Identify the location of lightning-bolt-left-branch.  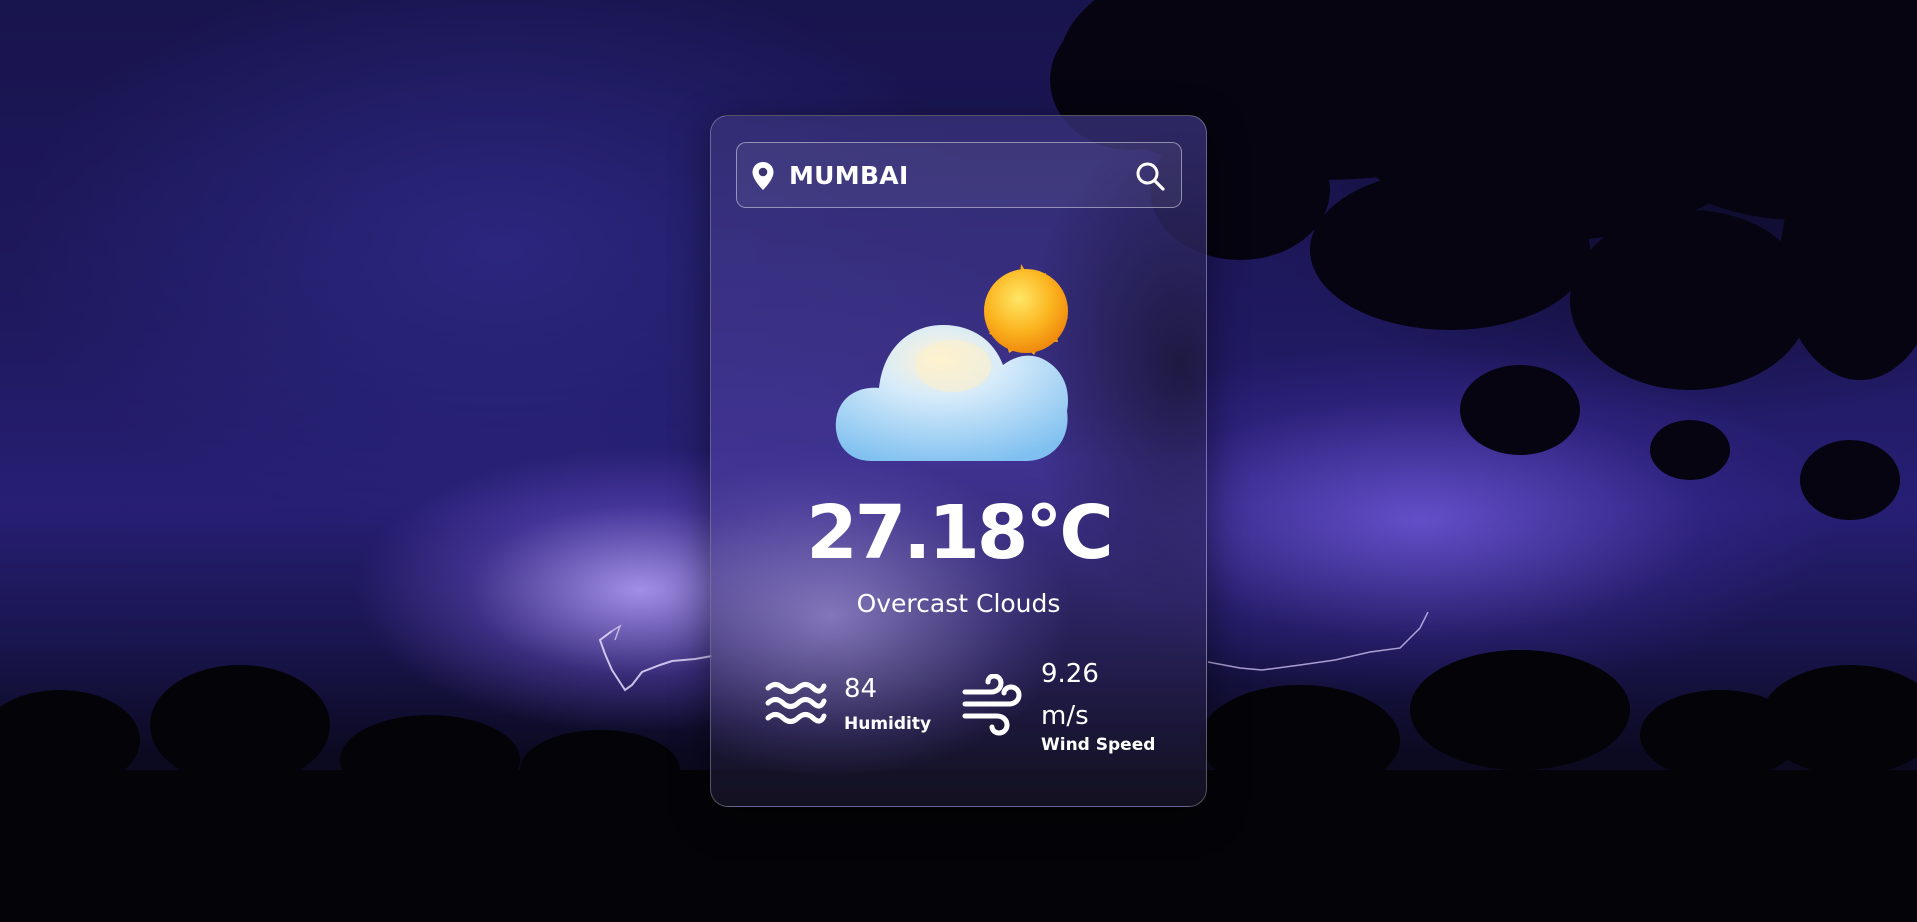
(616, 632).